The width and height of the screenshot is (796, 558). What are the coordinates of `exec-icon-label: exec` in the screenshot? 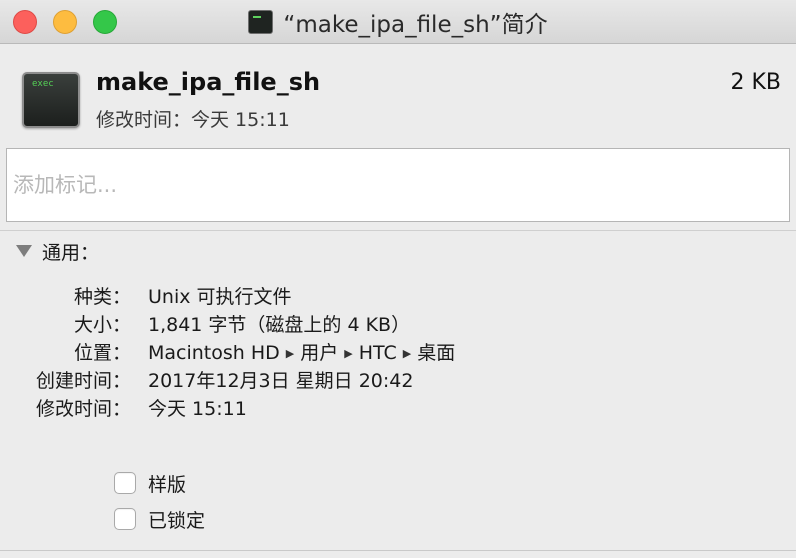 It's located at (43, 84).